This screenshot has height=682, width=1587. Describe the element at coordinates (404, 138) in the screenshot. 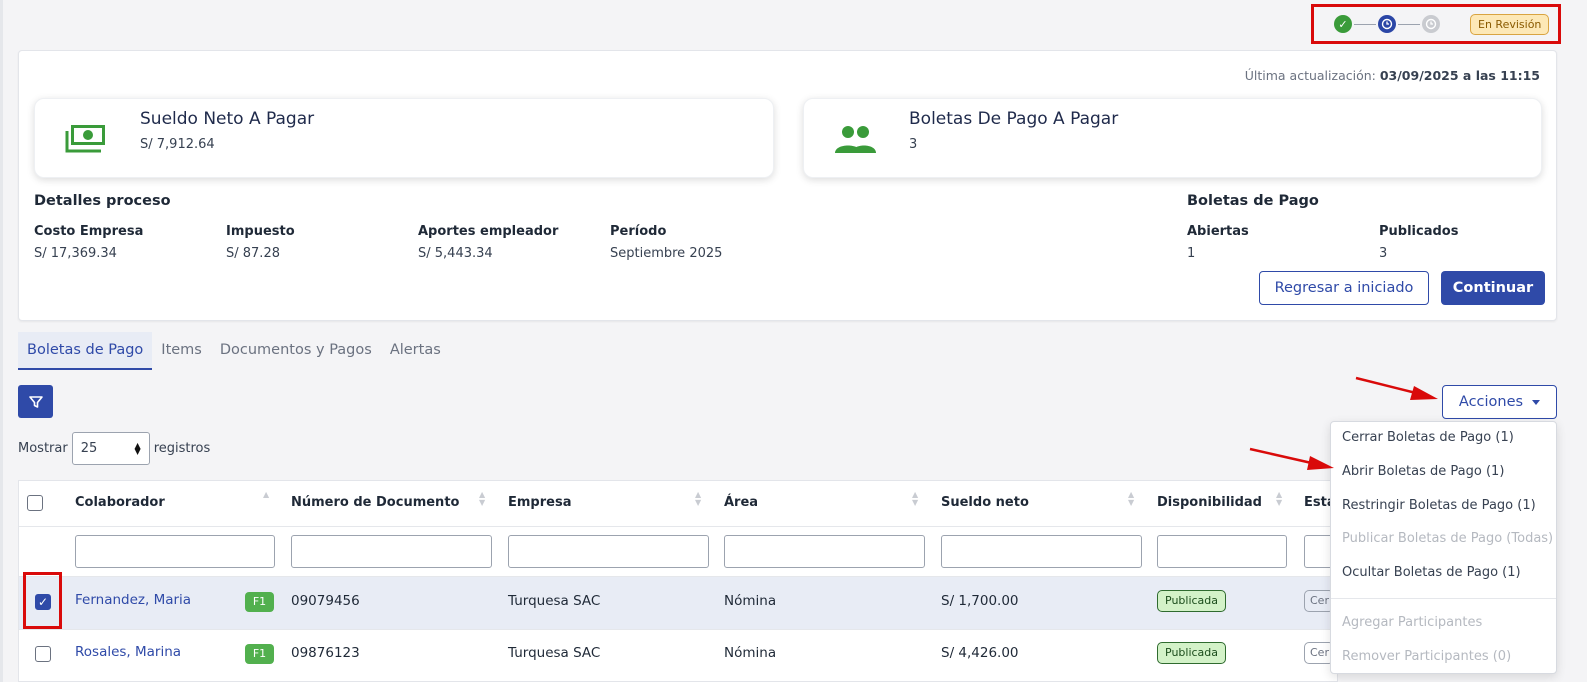

I see `summary-card-net-salary: Sueldo Neto A Pagar S/ 7,912.64` at that location.